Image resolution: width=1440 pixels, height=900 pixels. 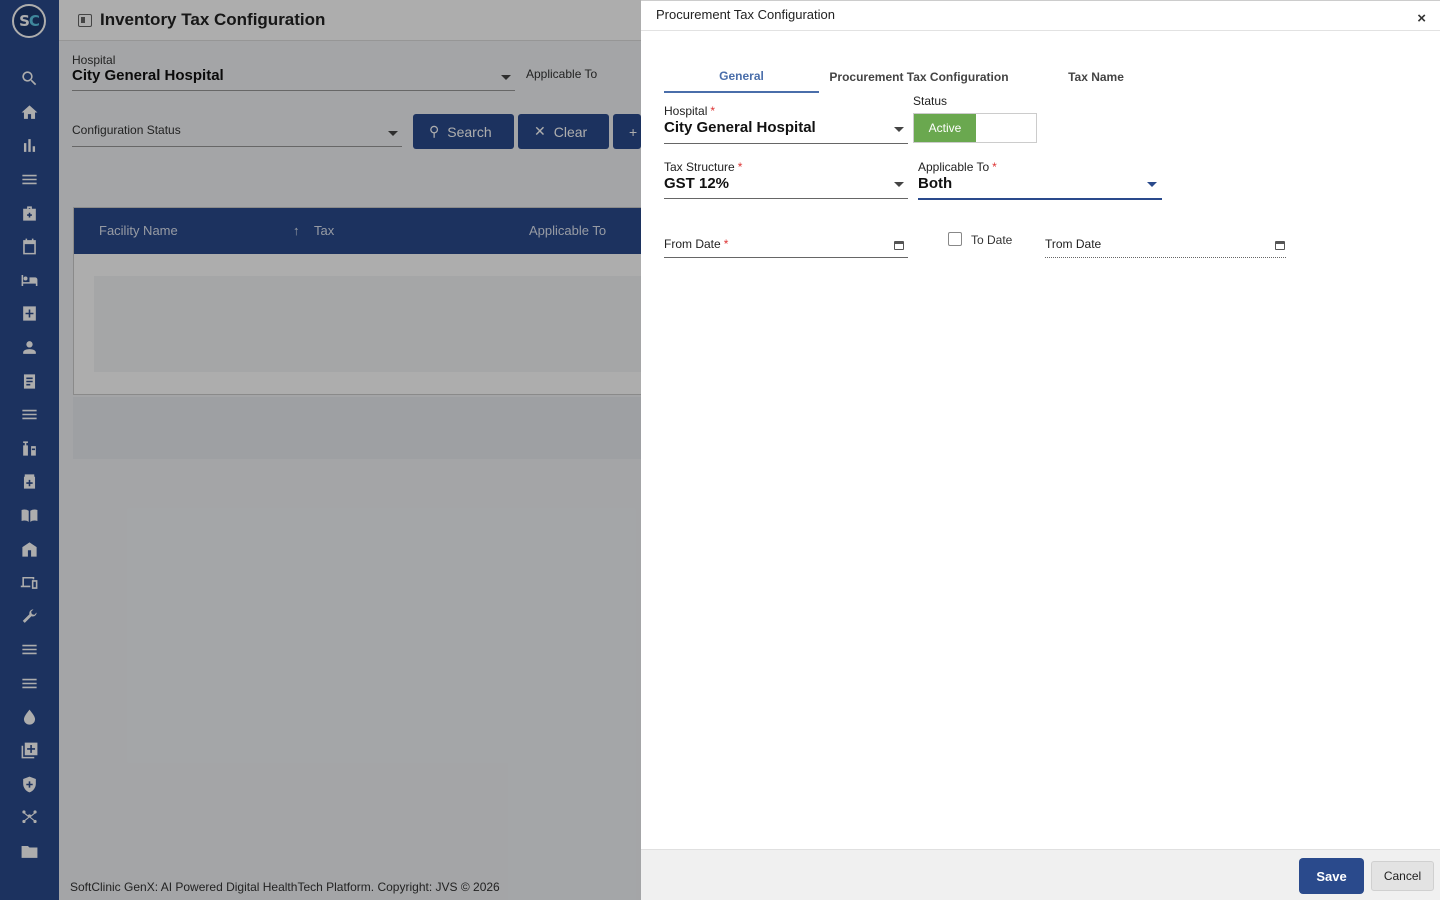 I want to click on tab-tax-name: Tax Name, so click(x=1096, y=79).